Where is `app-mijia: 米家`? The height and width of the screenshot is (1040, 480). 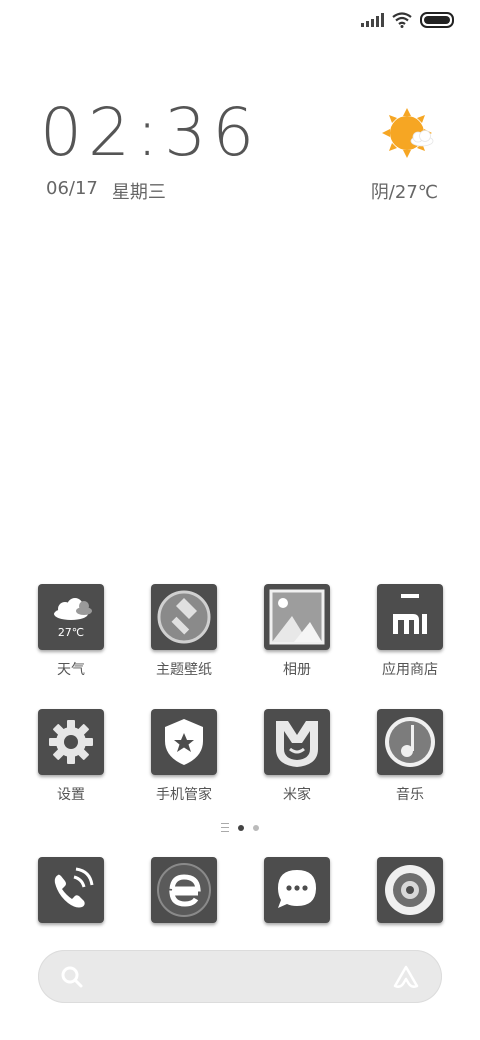
app-mijia: 米家 is located at coordinates (297, 756).